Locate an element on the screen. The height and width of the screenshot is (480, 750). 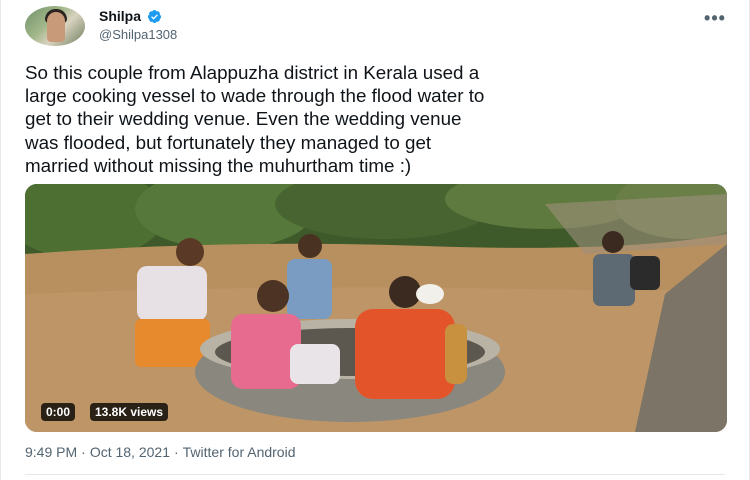
avatar is located at coordinates (55, 26).